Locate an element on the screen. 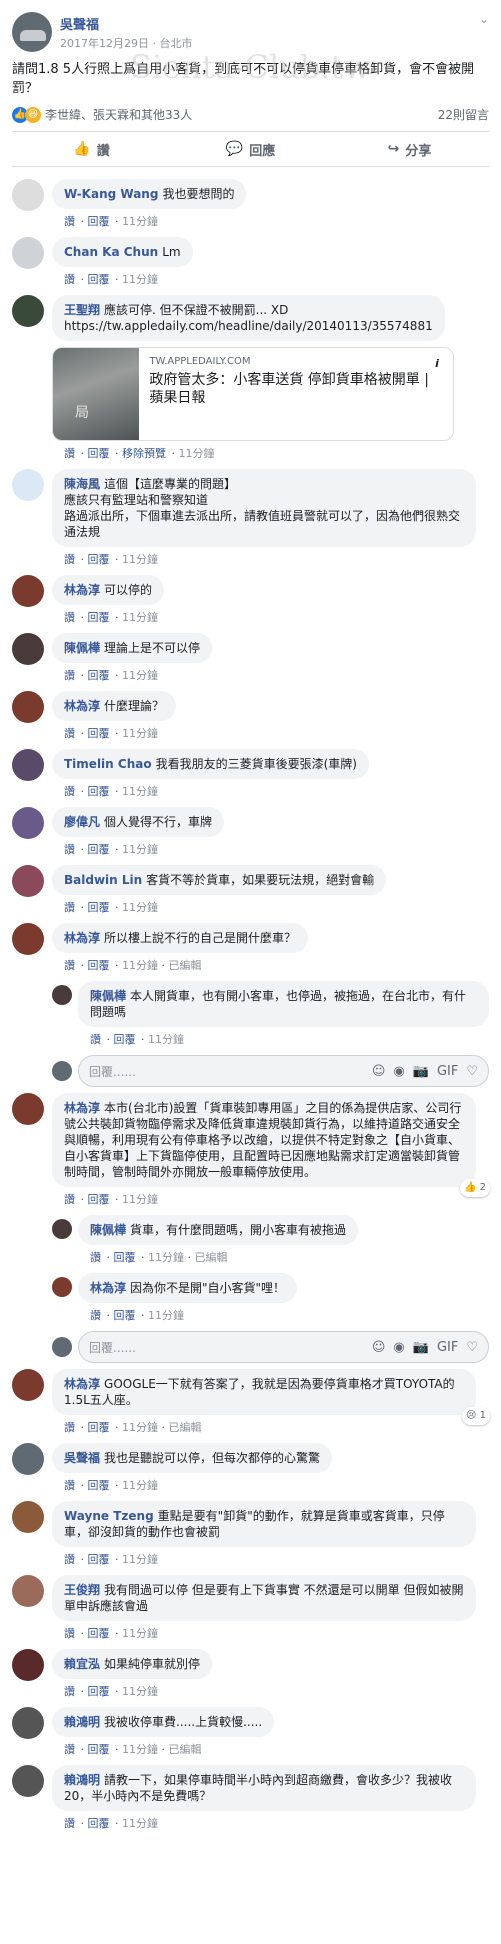  comment-author: Wayne Tzeng is located at coordinates (109, 1516).